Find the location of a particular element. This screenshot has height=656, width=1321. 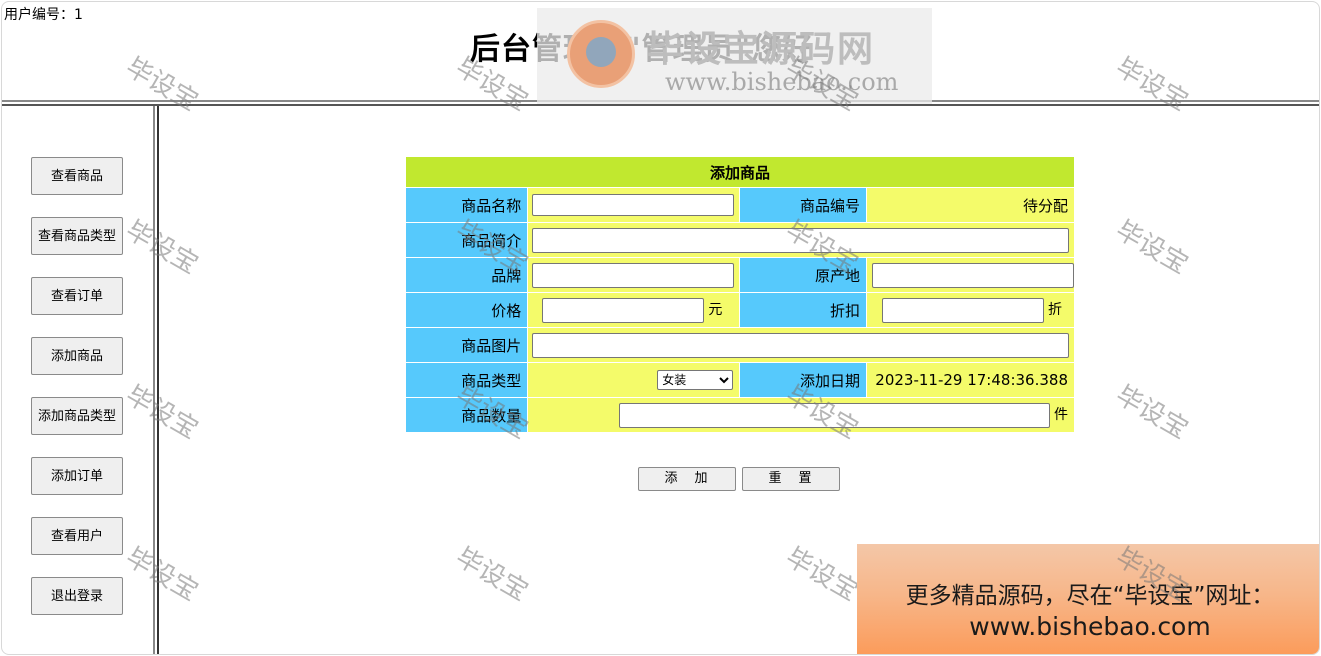

user-id-label: 用户编号：1 is located at coordinates (43, 15).